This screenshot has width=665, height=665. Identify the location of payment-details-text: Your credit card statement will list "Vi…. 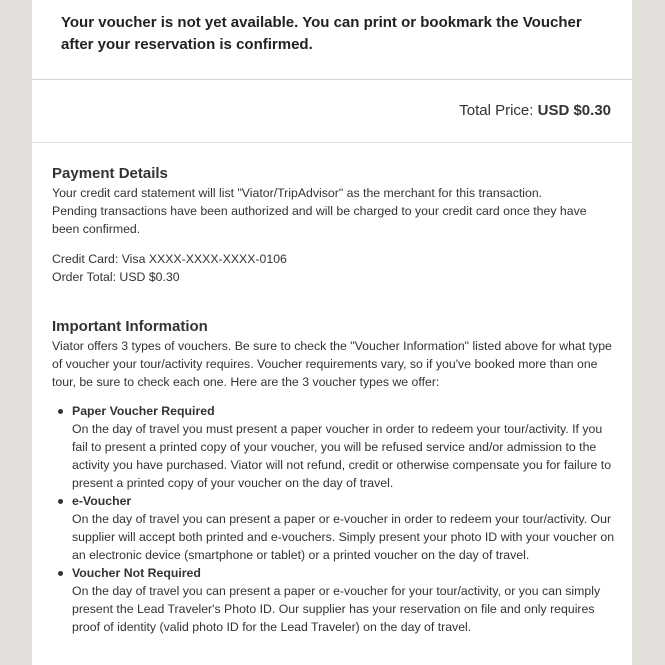
(334, 211).